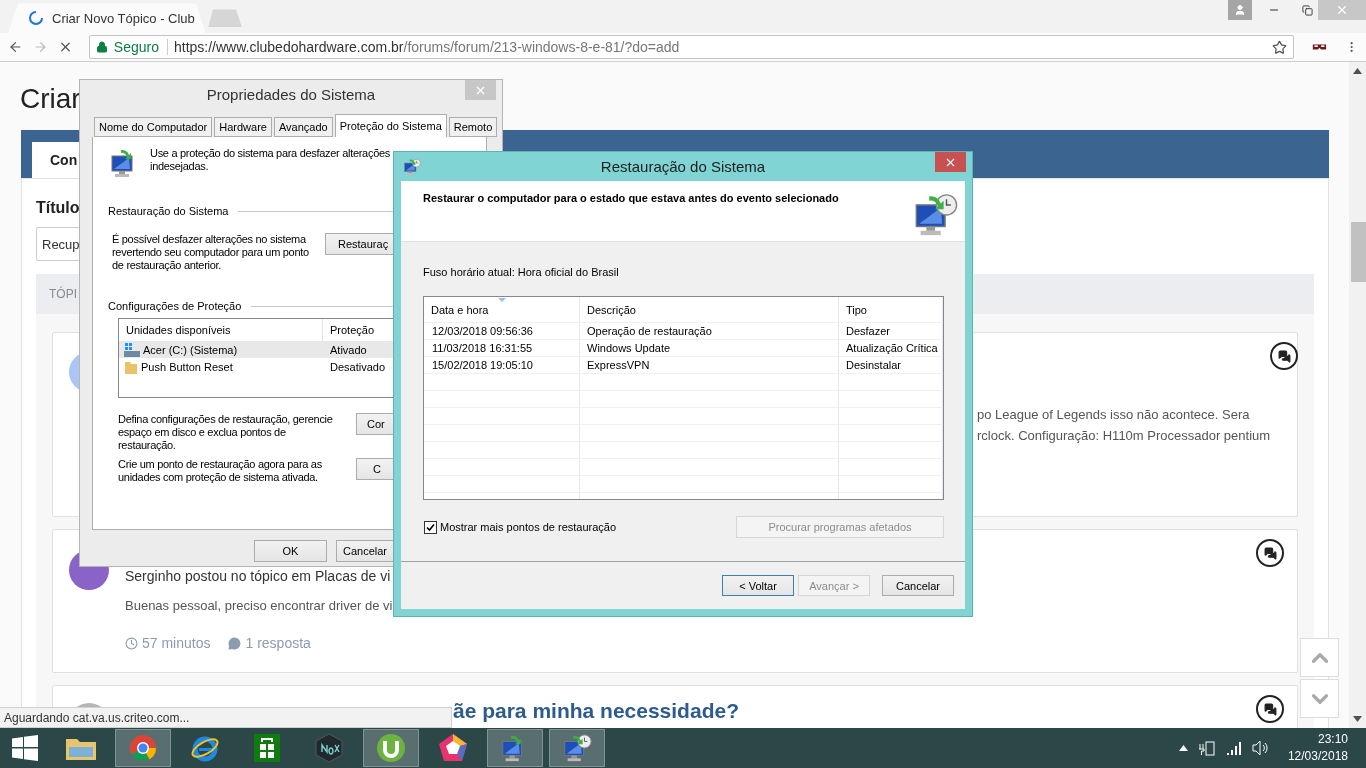 The width and height of the screenshot is (1366, 768). What do you see at coordinates (502, 348) in the screenshot?
I see `table-cell: 11/03/2018 16:31:55` at bounding box center [502, 348].